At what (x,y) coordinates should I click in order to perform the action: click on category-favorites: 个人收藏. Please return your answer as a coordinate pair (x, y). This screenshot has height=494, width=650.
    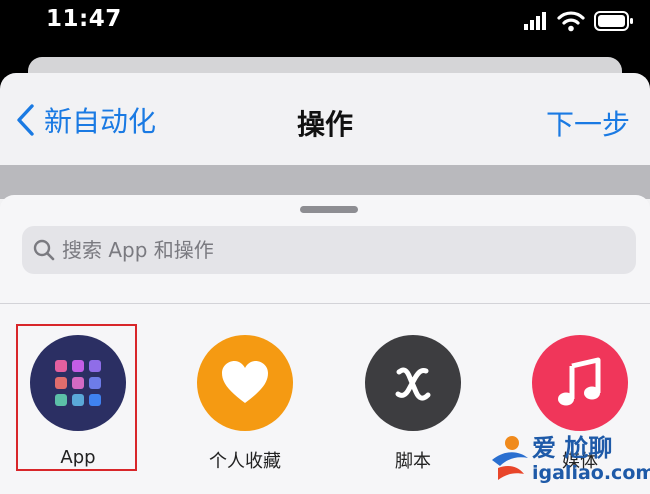
    Looking at the image, I should click on (245, 404).